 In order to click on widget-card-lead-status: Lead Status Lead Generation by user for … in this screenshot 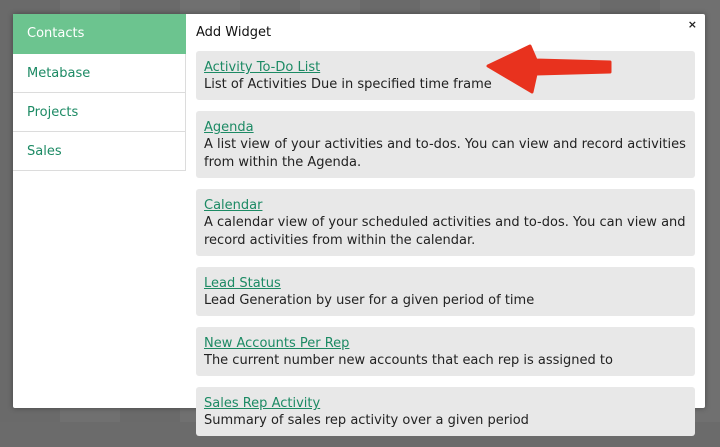, I will do `click(445, 291)`.